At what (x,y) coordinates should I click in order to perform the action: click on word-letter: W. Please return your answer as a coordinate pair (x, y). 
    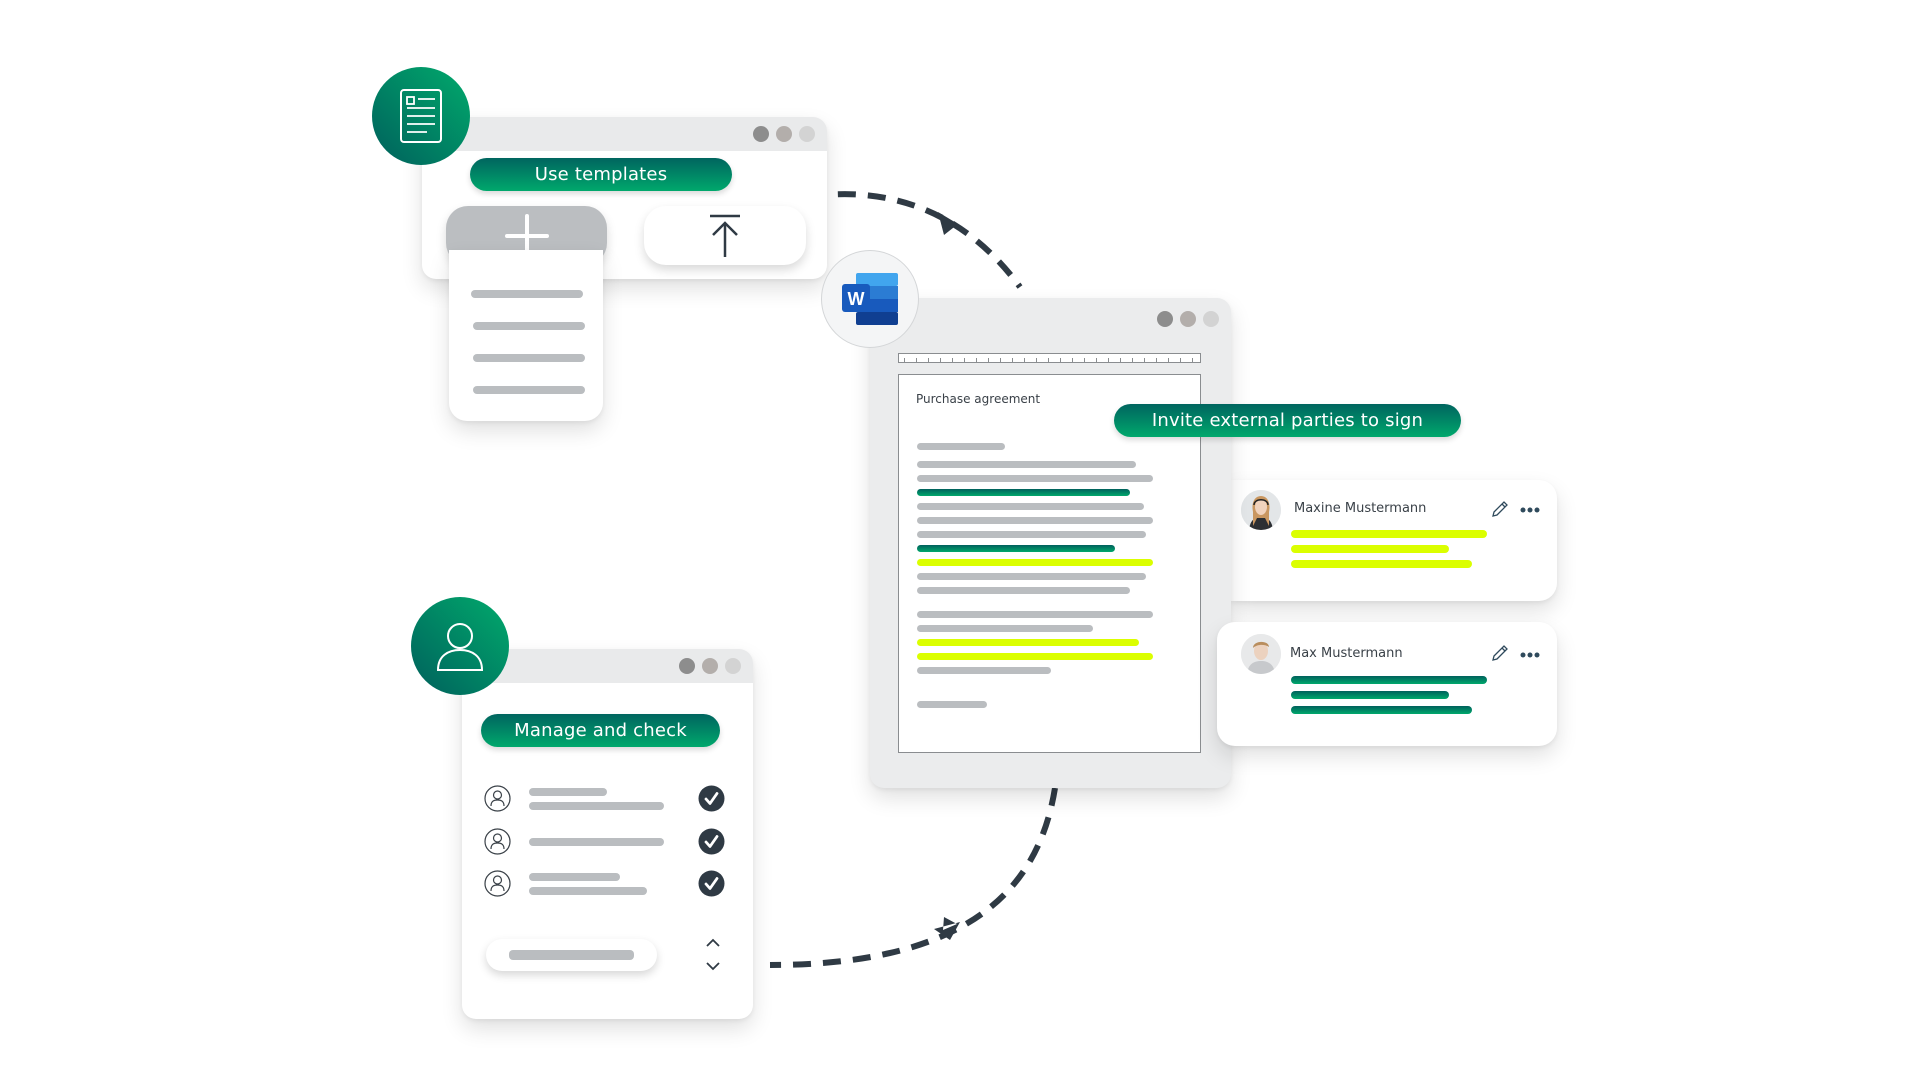
    Looking at the image, I should click on (856, 299).